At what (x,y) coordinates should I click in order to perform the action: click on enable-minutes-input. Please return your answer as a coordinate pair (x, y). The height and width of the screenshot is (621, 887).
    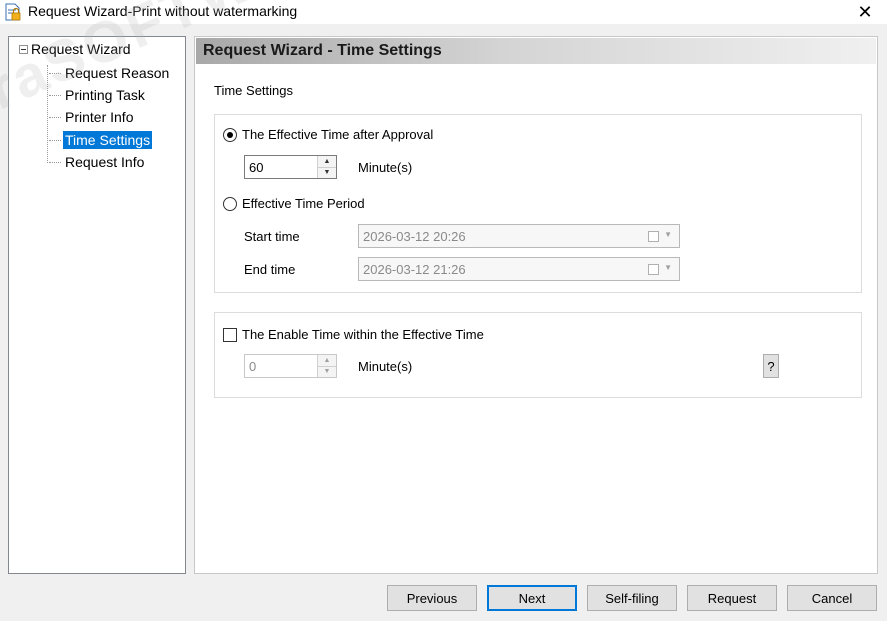
    Looking at the image, I should click on (284, 366).